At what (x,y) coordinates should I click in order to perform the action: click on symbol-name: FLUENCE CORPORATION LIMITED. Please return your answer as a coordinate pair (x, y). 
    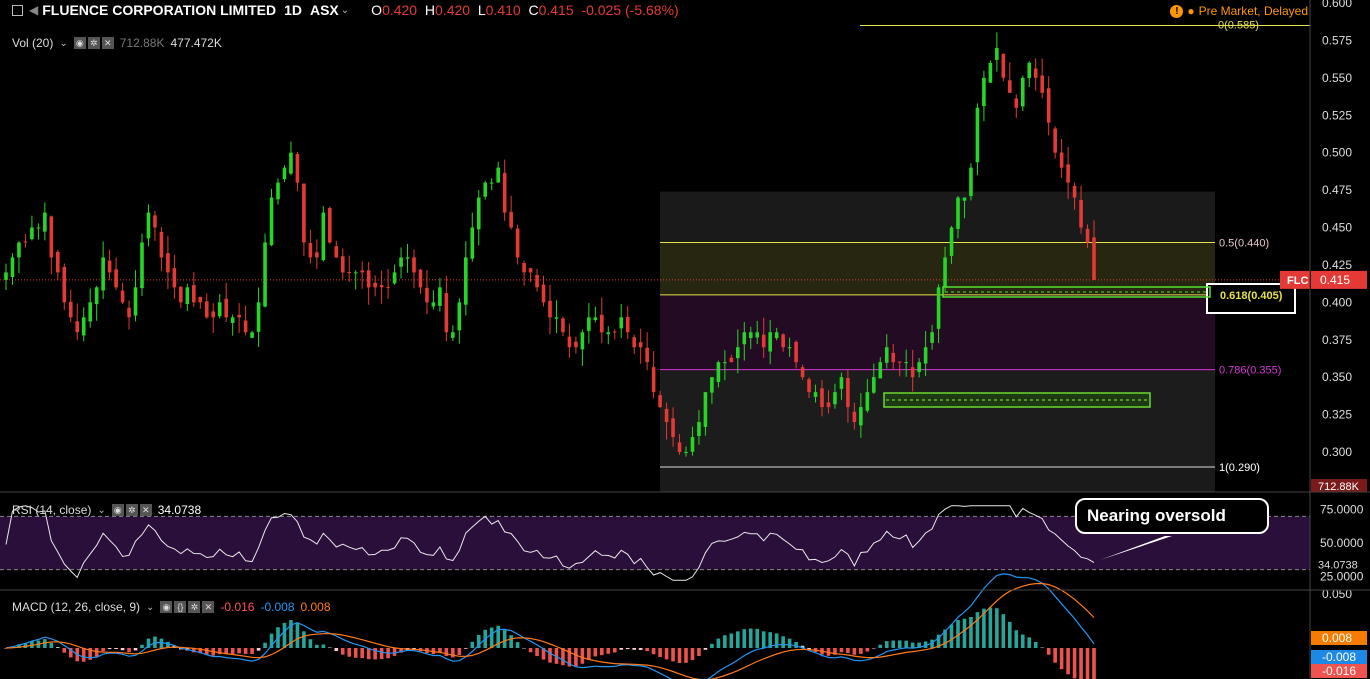
    Looking at the image, I should click on (159, 10).